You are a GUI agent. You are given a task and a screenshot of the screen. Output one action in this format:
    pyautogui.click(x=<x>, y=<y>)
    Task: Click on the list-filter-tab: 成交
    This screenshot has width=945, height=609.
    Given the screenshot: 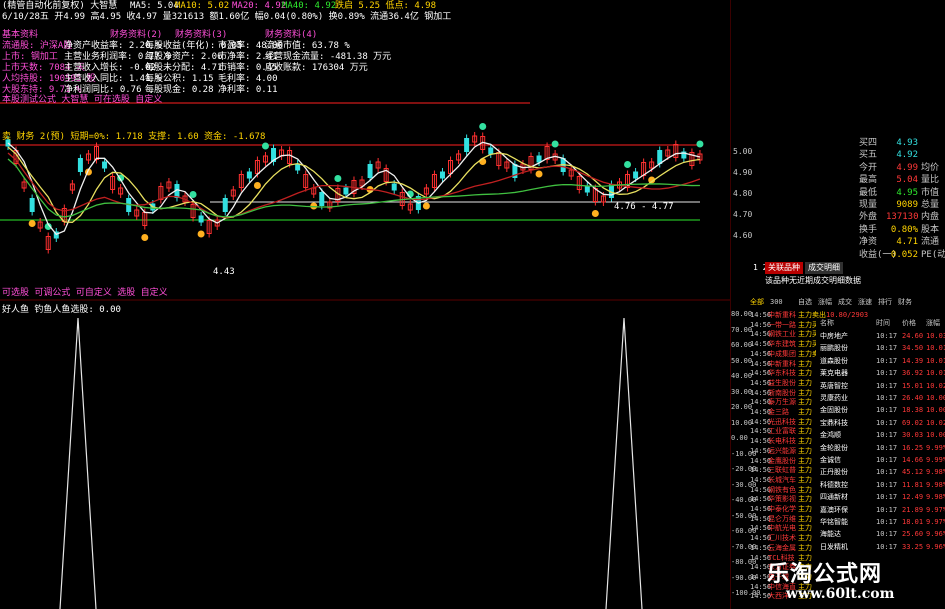 What is the action you would take?
    pyautogui.click(x=845, y=302)
    